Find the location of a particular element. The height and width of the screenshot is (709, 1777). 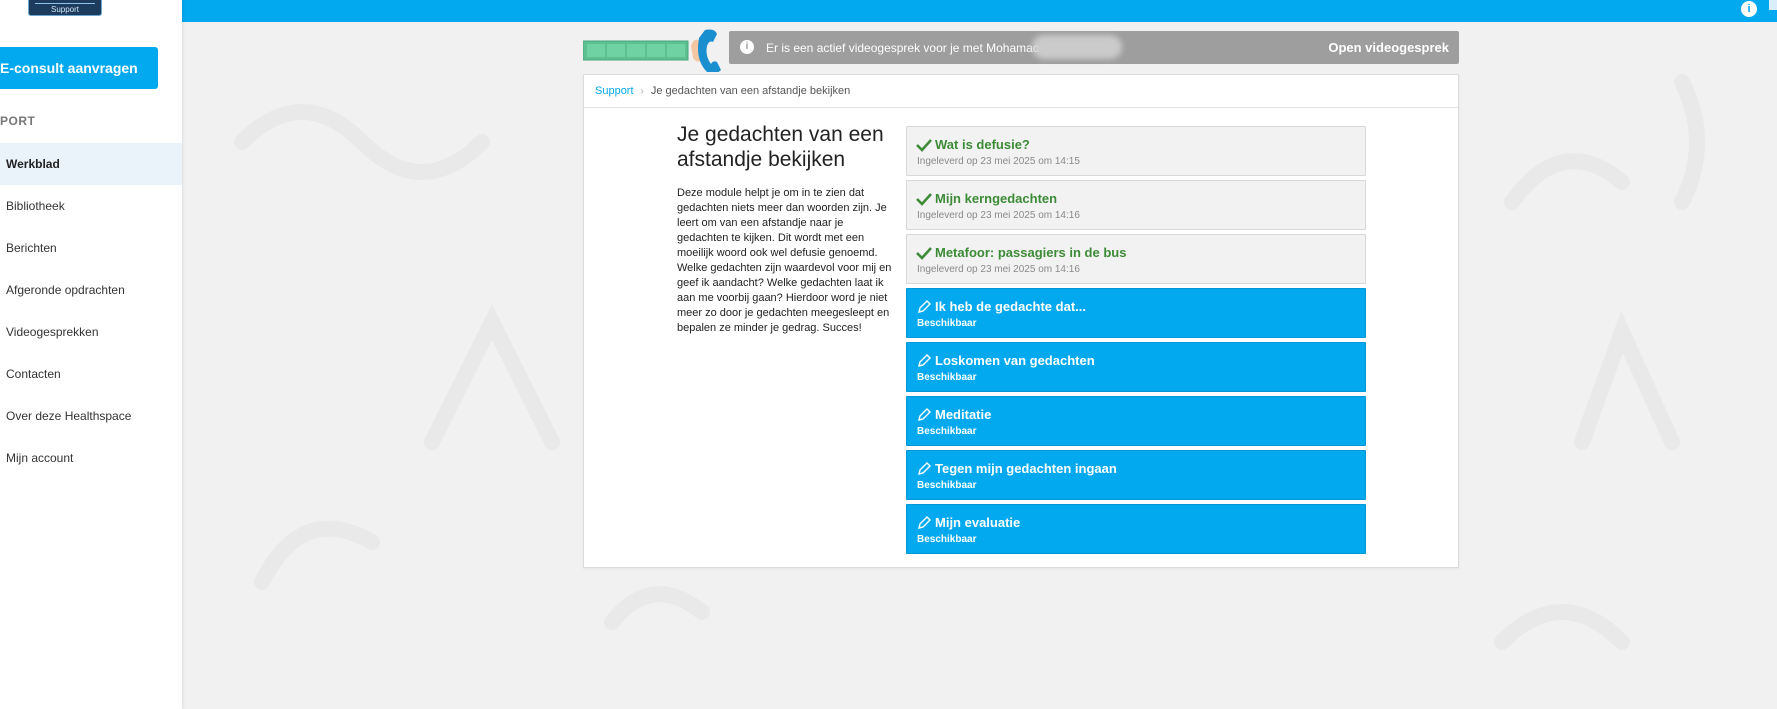

sidebar-item-bibliotheek: Bibliotheek is located at coordinates (91, 206).